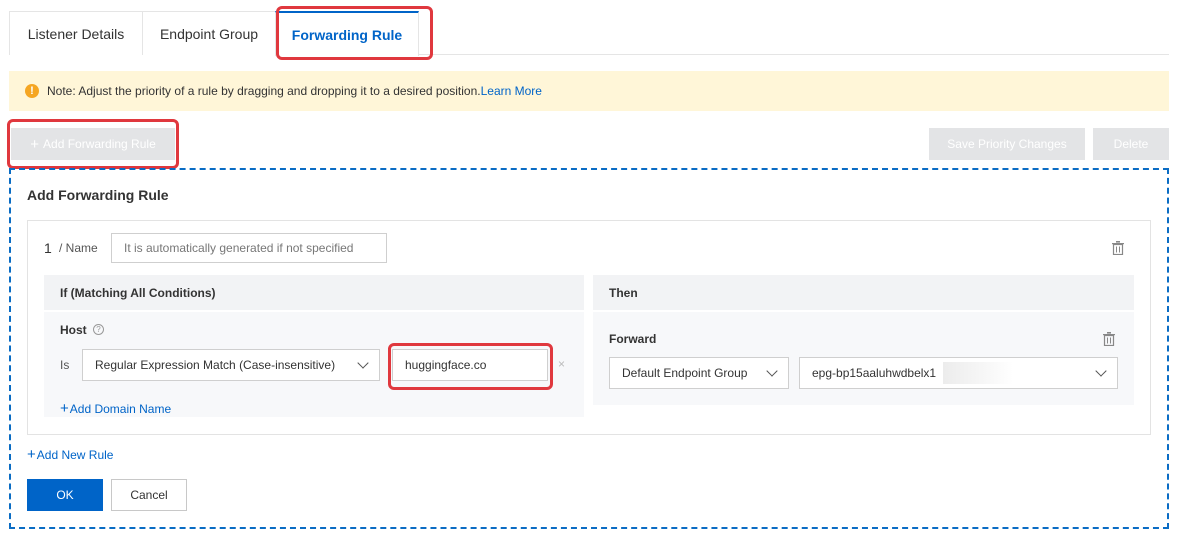 Image resolution: width=1177 pixels, height=534 pixels. Describe the element at coordinates (633, 339) in the screenshot. I see `forward-label: Forward` at that location.